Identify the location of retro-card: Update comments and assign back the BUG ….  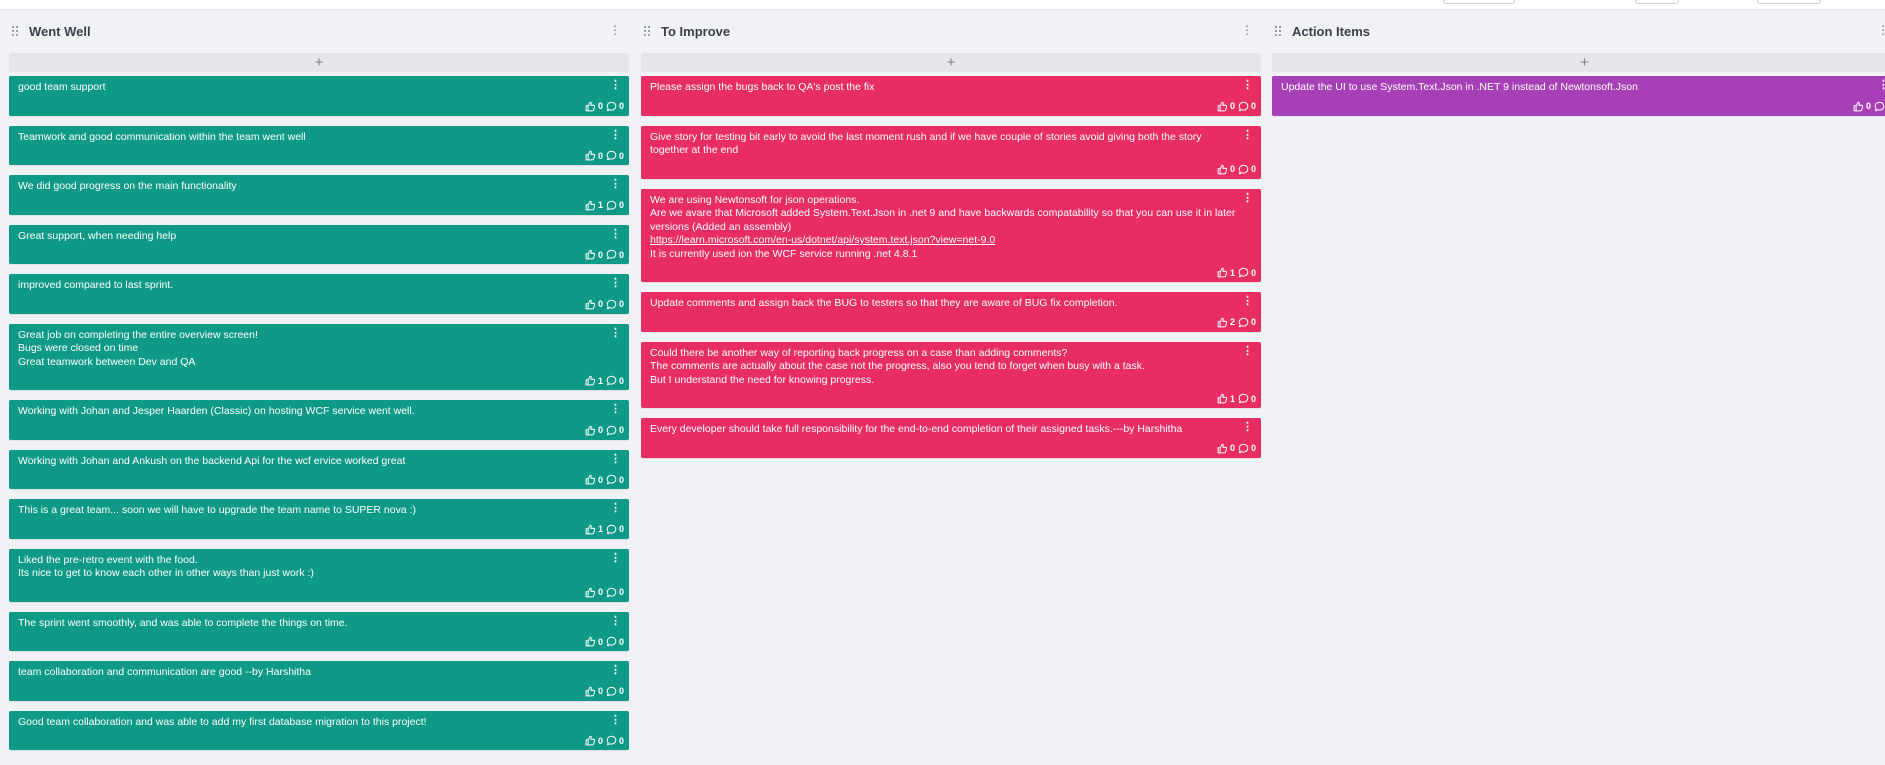
(951, 312).